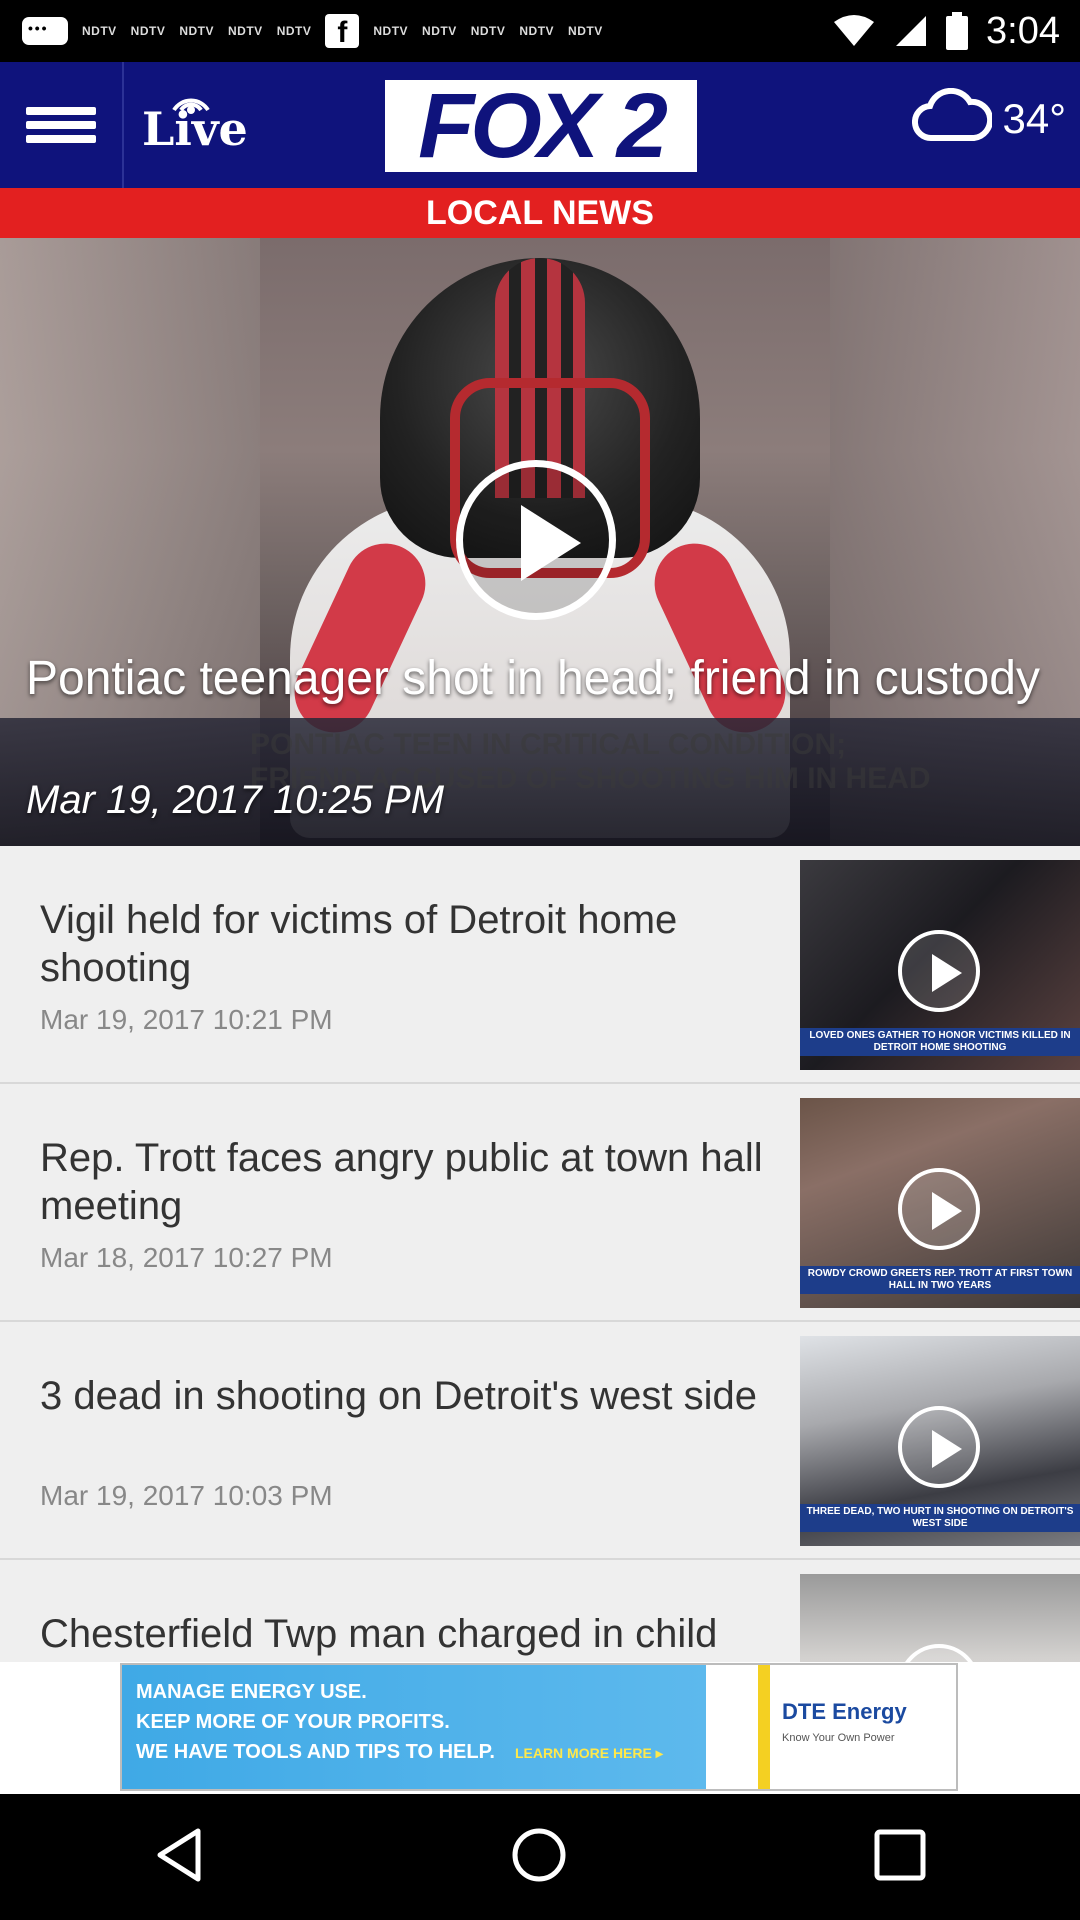  Describe the element at coordinates (953, 118) in the screenshot. I see `cloud-icon` at that location.